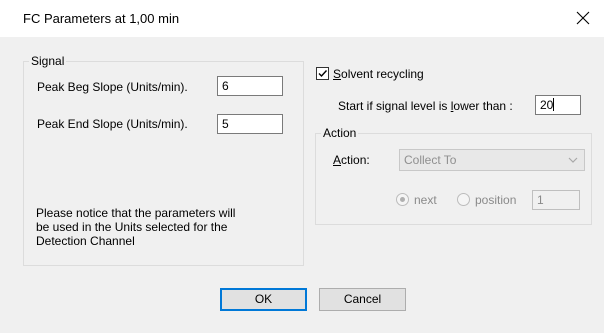 Image resolution: width=604 pixels, height=333 pixels. I want to click on close-icon, so click(583, 18).